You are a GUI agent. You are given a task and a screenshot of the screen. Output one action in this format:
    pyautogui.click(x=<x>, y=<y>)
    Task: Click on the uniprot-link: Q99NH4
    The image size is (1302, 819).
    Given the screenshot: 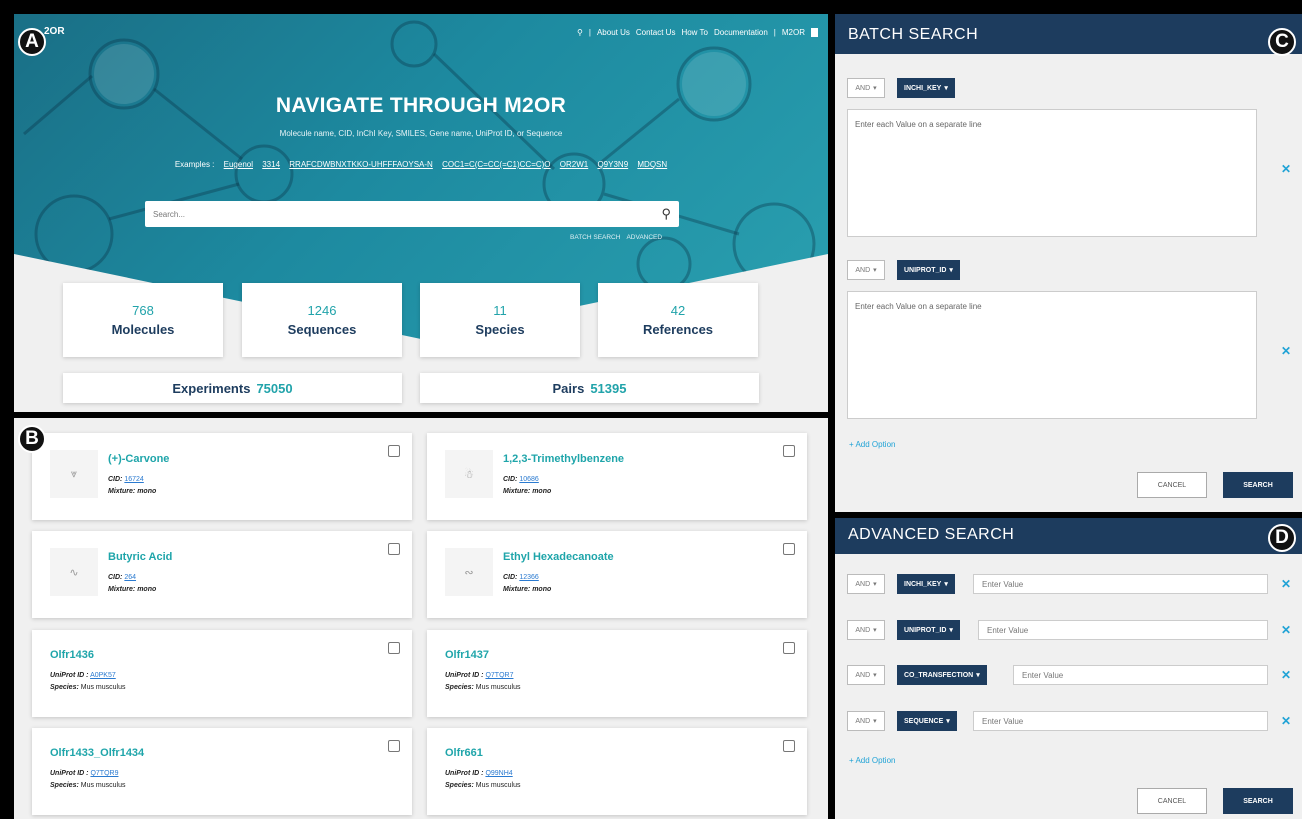 What is the action you would take?
    pyautogui.click(x=498, y=773)
    